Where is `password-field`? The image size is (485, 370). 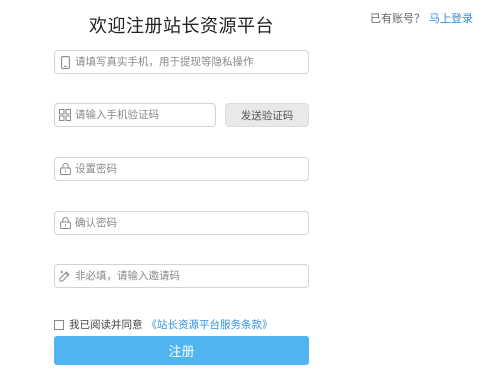
password-field is located at coordinates (181, 169).